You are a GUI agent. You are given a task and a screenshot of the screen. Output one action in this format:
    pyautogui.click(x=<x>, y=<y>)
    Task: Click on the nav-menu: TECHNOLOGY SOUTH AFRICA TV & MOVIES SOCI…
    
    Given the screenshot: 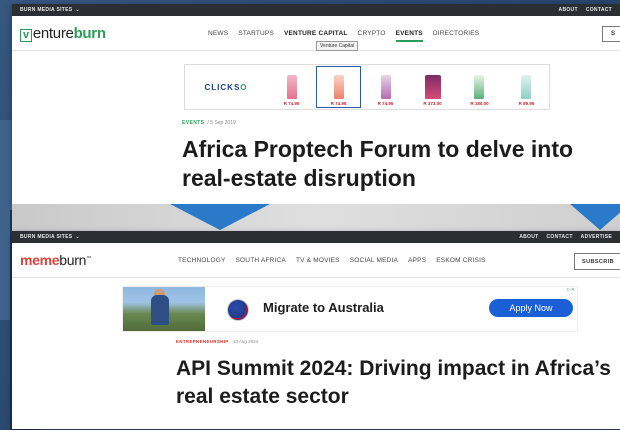 What is the action you would take?
    pyautogui.click(x=332, y=260)
    